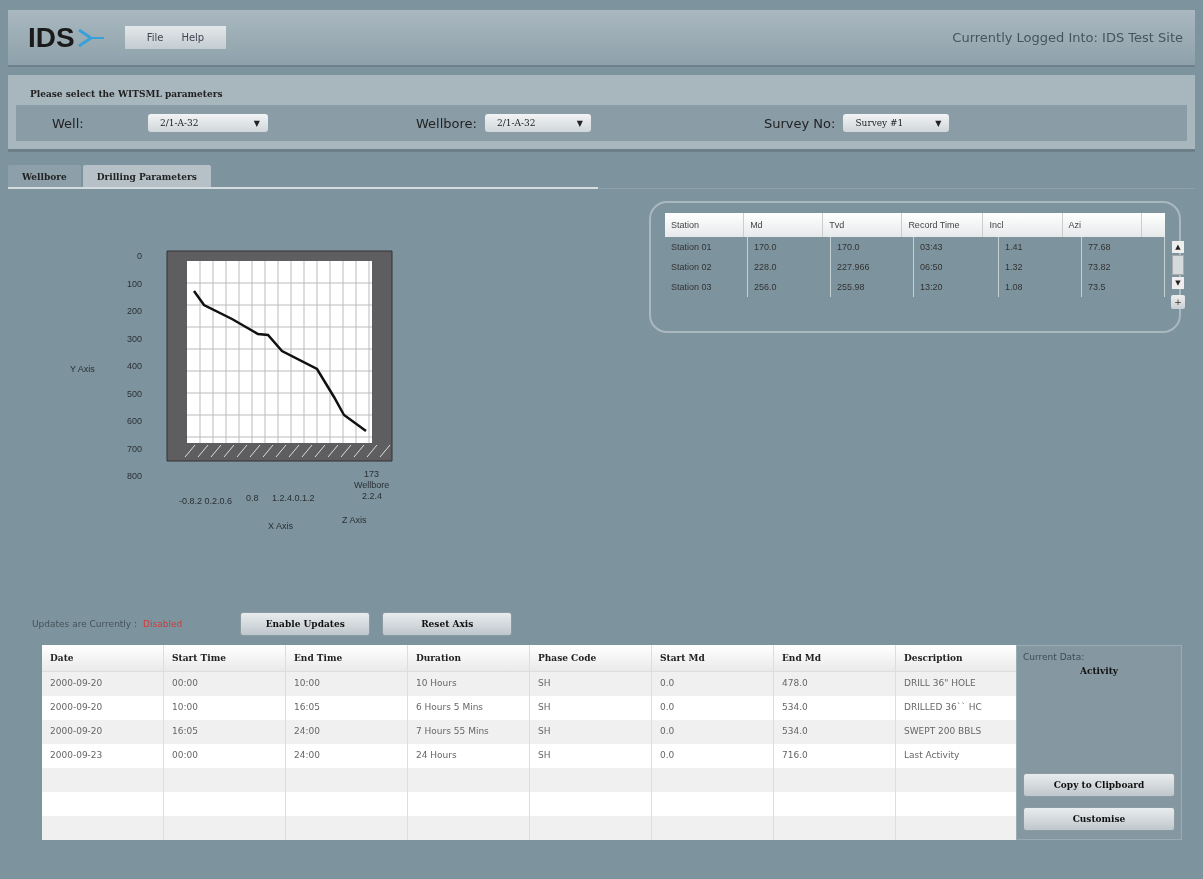 Image resolution: width=1203 pixels, height=879 pixels. What do you see at coordinates (943, 731) in the screenshot?
I see `table-cell-text: SWEPT 200 BBLS` at bounding box center [943, 731].